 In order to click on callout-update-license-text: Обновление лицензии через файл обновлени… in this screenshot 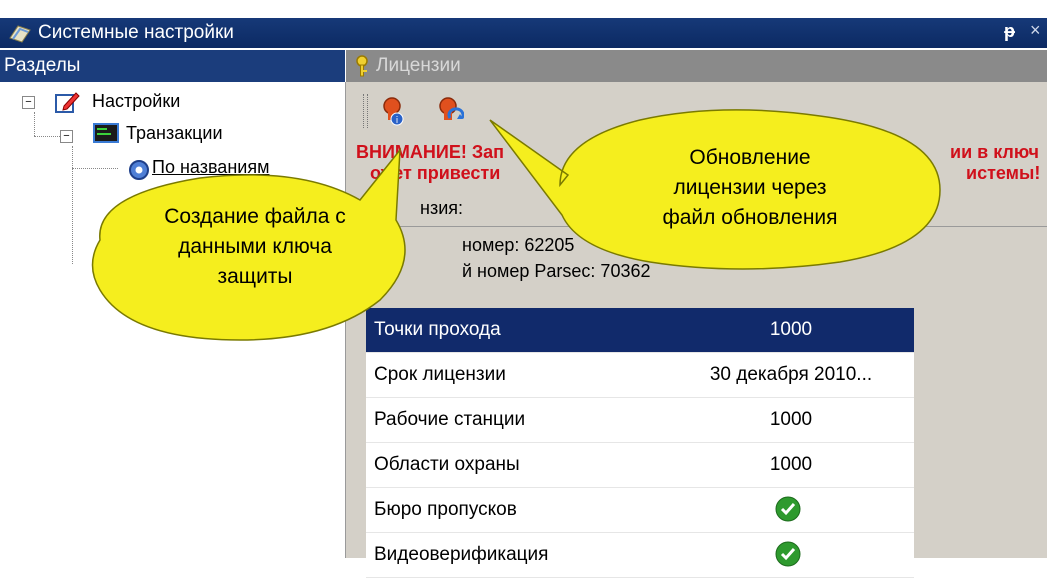, I will do `click(750, 188)`.